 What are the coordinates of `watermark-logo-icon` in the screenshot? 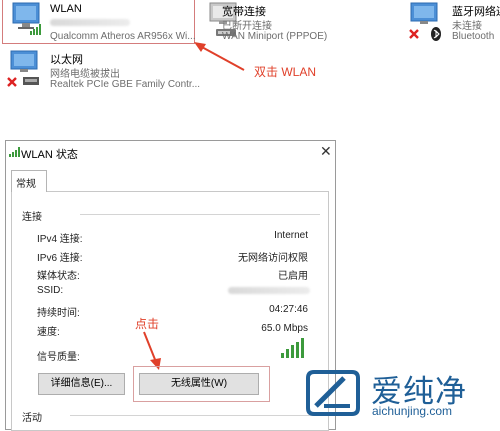 It's located at (333, 393).